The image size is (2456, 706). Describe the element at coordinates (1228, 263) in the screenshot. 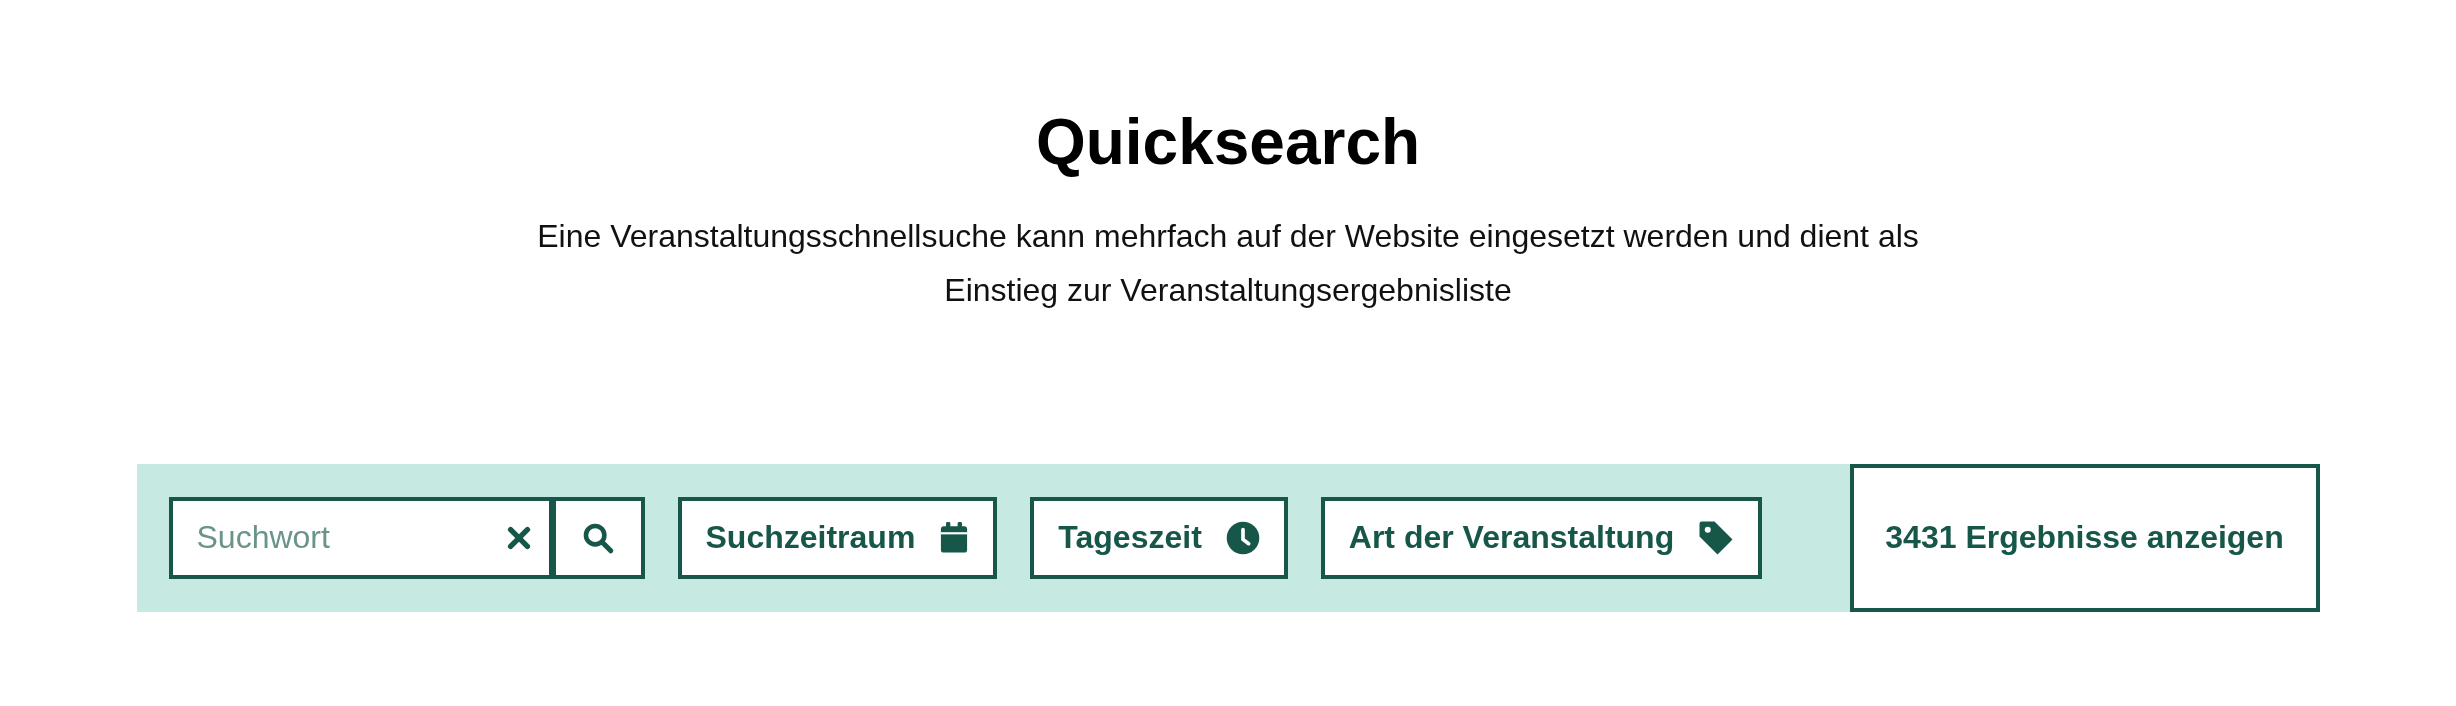

I see `description: Eine Veranstaltungsschnellsuche kann mehrfach auf der Website eingesetzt werden und dient als Einstieg zur Veranstaltungsergebnisliste` at that location.